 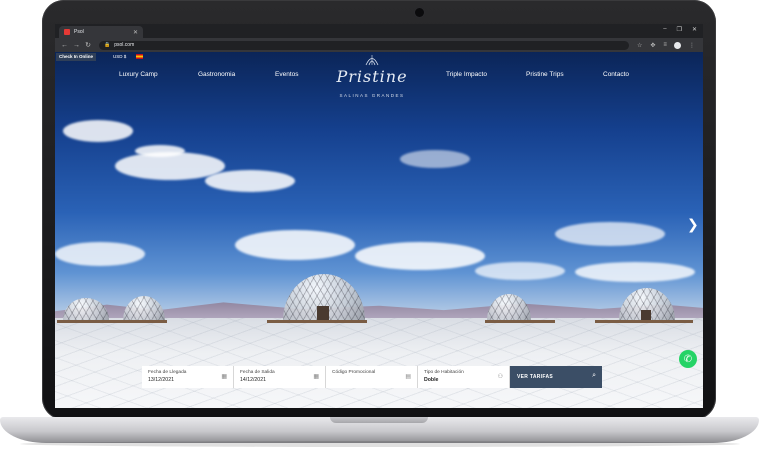 What do you see at coordinates (616, 74) in the screenshot?
I see `nav-contacto: Contacto` at bounding box center [616, 74].